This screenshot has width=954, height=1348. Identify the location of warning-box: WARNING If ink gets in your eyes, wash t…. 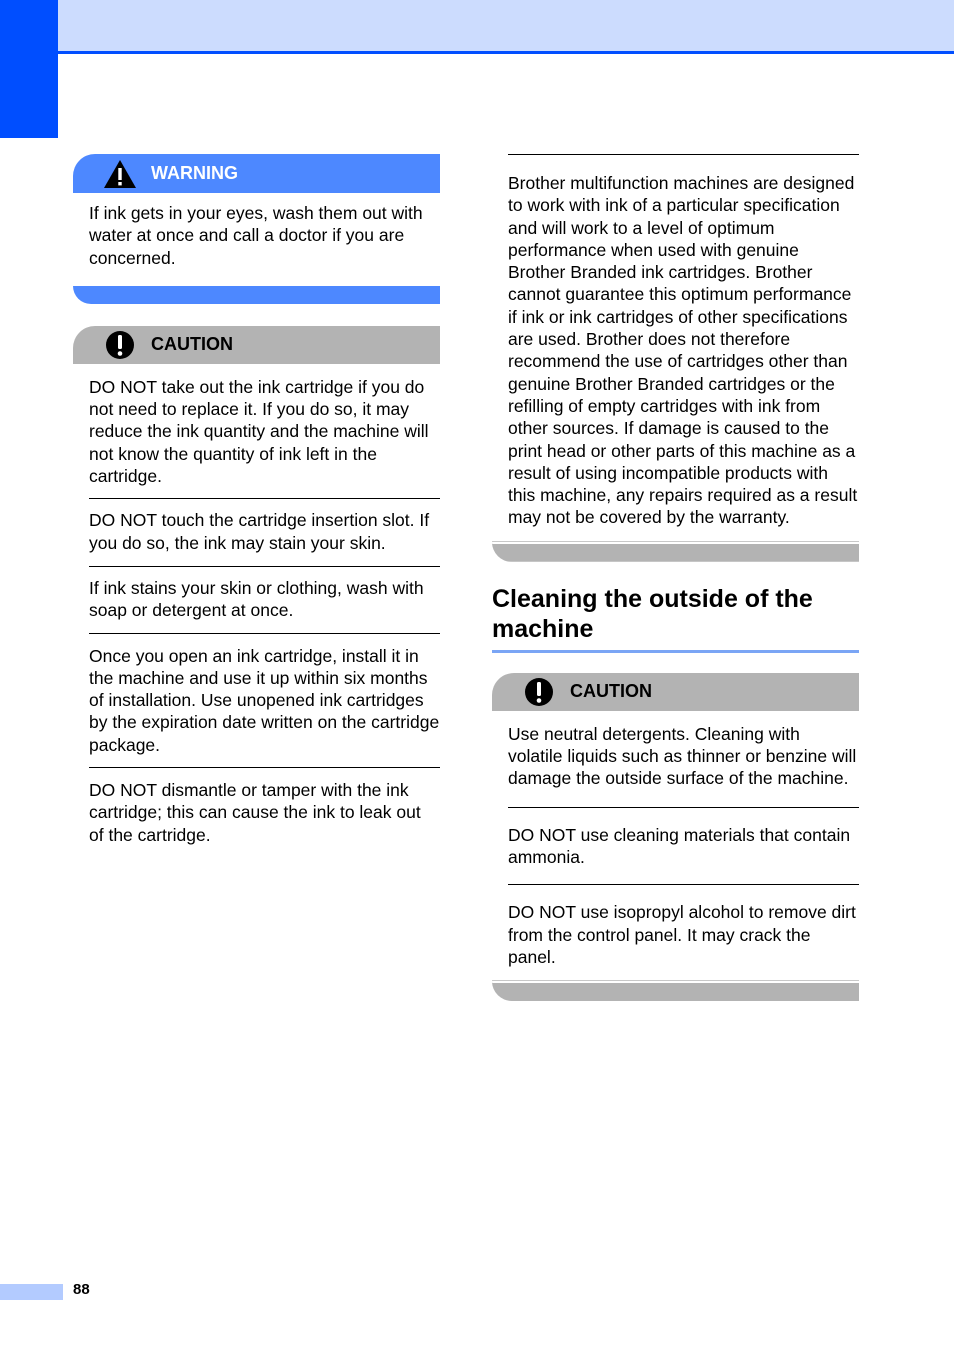
(256, 229).